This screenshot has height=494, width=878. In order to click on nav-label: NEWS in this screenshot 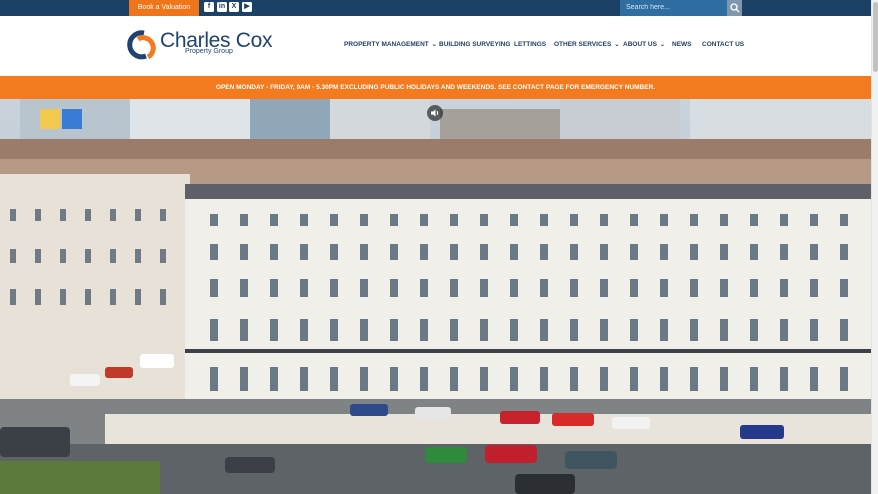, I will do `click(682, 44)`.